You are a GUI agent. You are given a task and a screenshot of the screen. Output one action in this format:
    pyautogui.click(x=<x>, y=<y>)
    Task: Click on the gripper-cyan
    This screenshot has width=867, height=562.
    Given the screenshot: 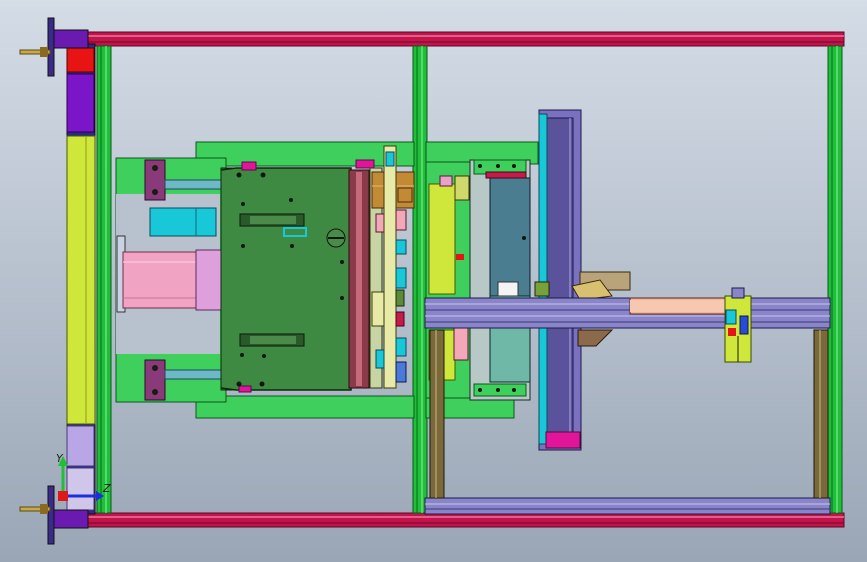 What is the action you would take?
    pyautogui.click(x=731, y=317)
    